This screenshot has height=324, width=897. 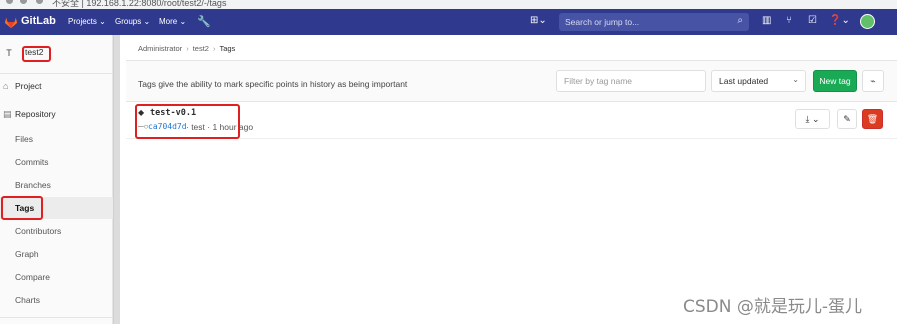 I want to click on forward-icon, so click(x=23, y=2).